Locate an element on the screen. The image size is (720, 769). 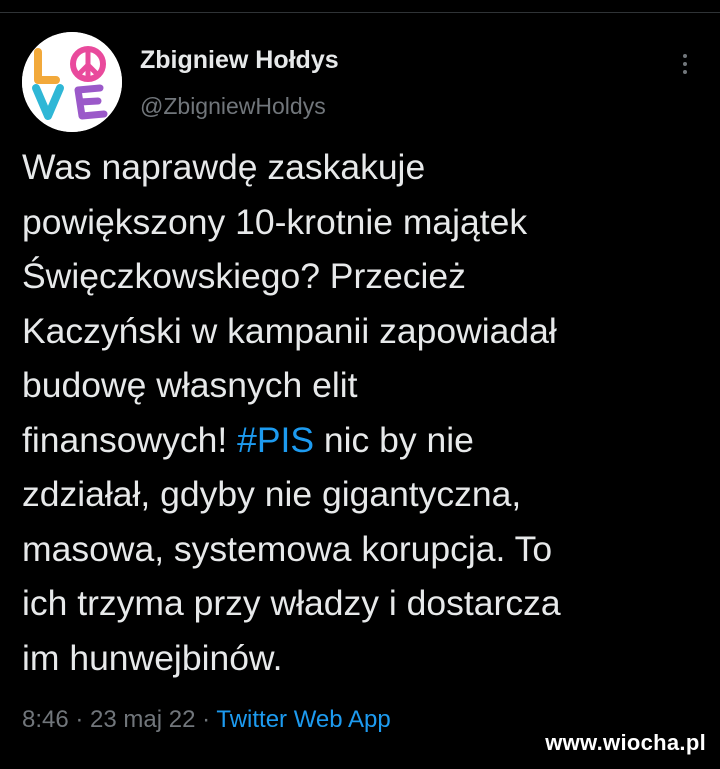
tweet-line: Kaczyński w kampanii zapowiadał is located at coordinates (289, 330).